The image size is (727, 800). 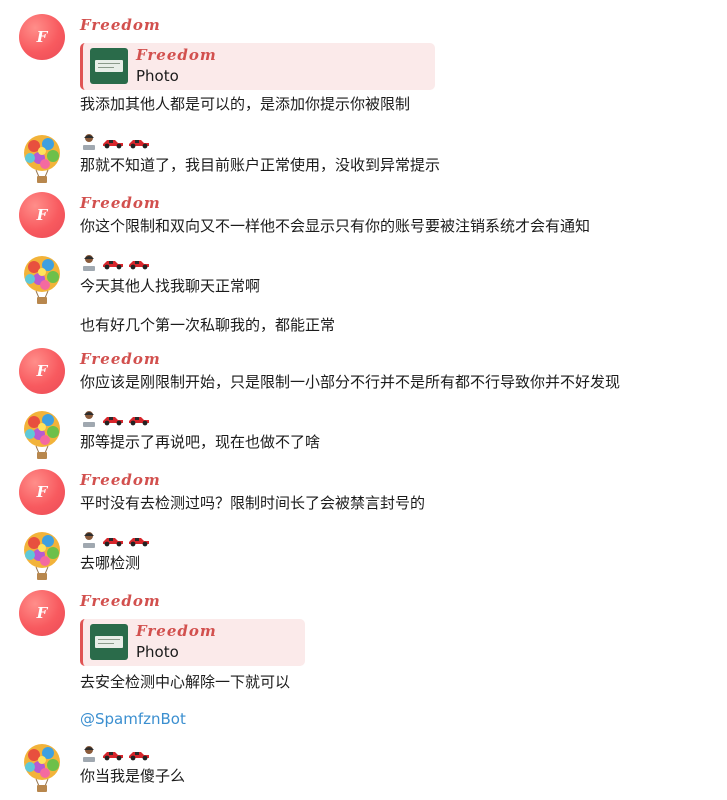 I want to click on message-text: 你应该是刚限制开始，只是限制一小部分不行并不是所有都不行导致你并不好发现, so click(x=350, y=382).